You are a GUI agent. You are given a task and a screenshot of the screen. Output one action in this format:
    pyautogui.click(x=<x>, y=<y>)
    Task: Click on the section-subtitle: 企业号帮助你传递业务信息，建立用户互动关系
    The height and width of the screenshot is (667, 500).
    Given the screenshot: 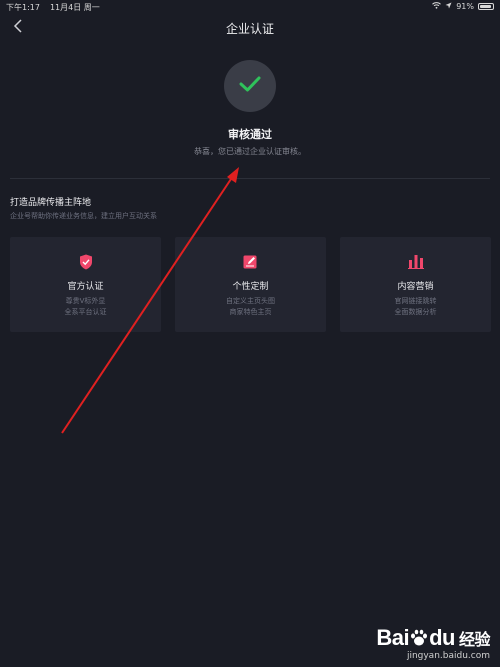 What is the action you would take?
    pyautogui.click(x=83, y=216)
    